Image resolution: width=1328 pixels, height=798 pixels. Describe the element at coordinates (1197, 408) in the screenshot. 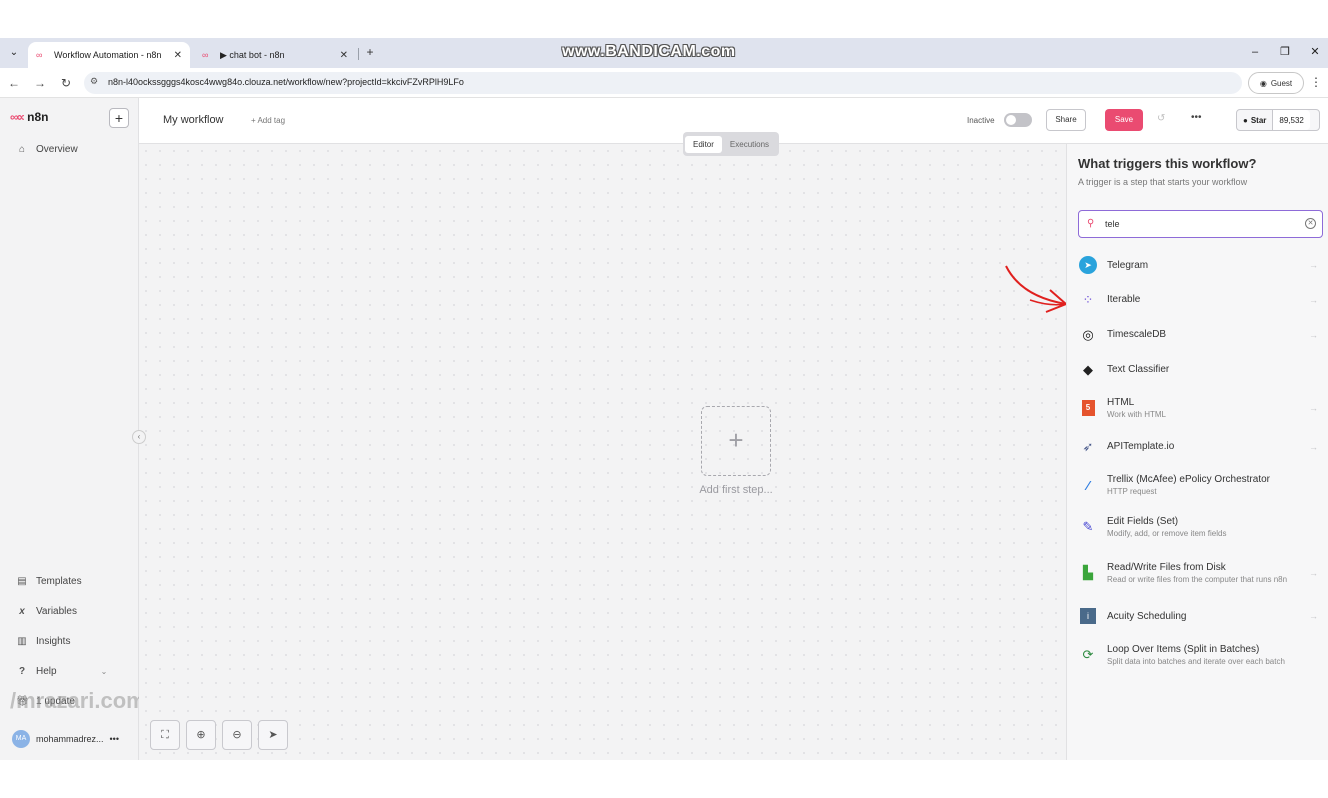

I see `node-item-html: 5 HTML Work with HTML →` at that location.